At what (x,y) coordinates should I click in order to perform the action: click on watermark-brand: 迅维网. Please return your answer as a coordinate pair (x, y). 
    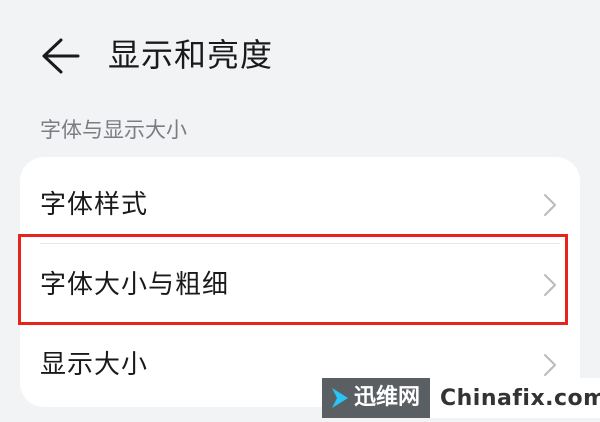
    Looking at the image, I should click on (376, 398).